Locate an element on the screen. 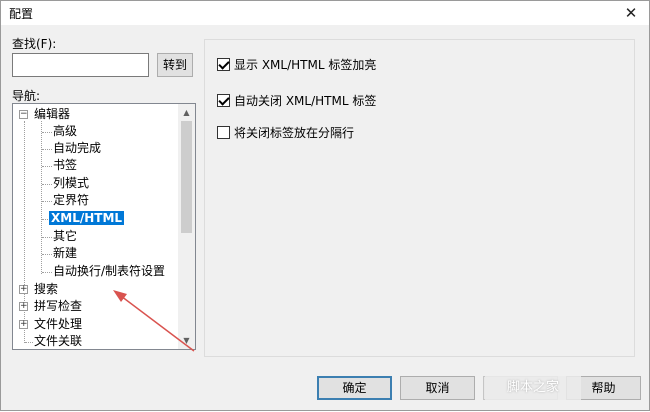 The image size is (650, 412). annotation-arrow is located at coordinates (154, 321).